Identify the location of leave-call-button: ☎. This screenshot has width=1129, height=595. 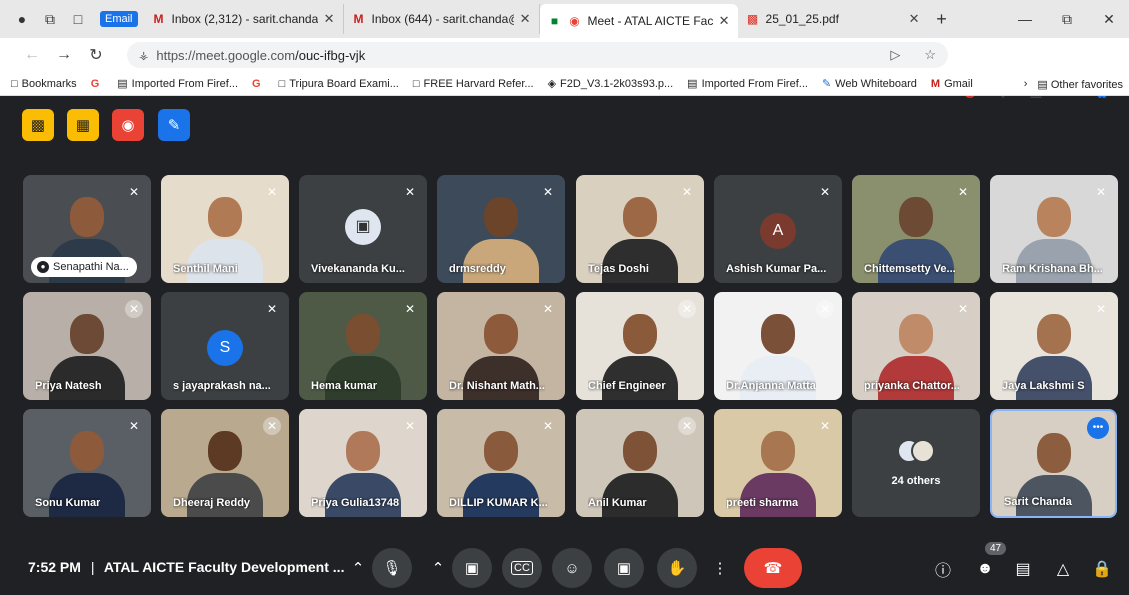
(773, 568).